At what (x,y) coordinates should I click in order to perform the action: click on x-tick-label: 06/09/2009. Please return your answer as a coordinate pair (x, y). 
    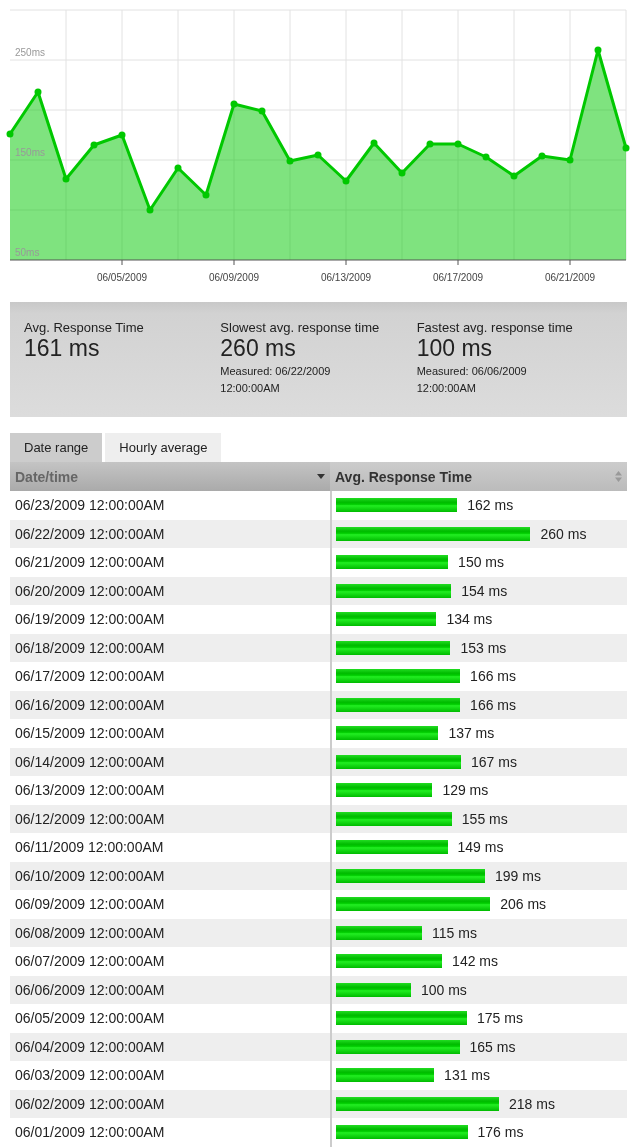
    Looking at the image, I should click on (234, 277).